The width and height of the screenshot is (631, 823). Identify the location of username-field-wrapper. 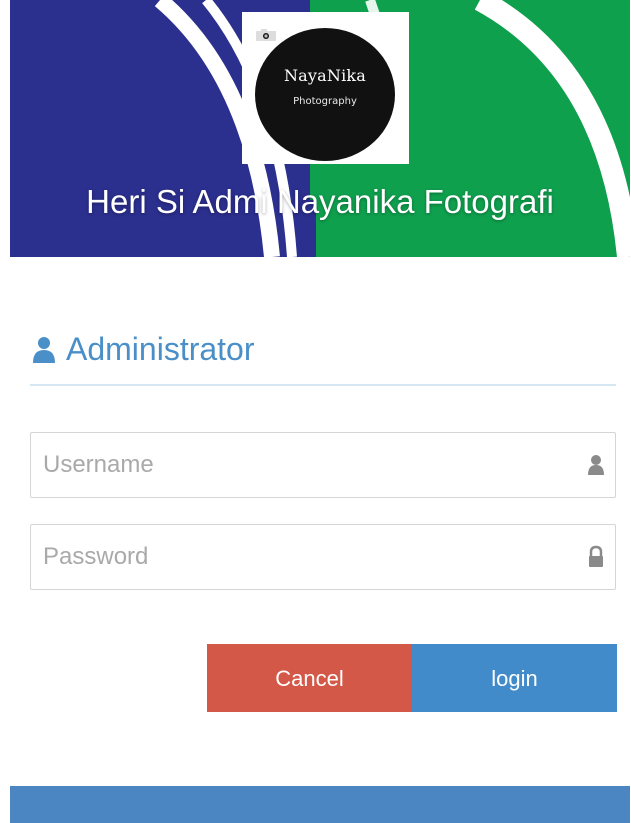
(323, 465).